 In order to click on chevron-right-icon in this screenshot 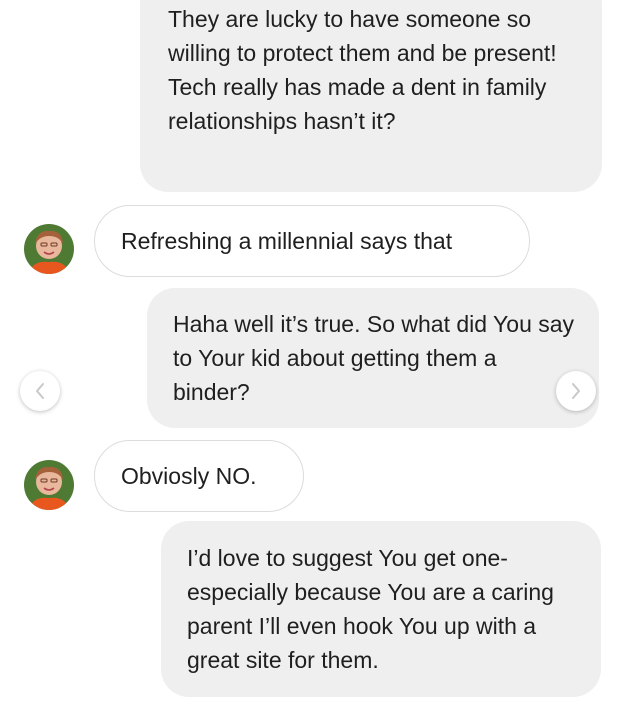, I will do `click(576, 391)`.